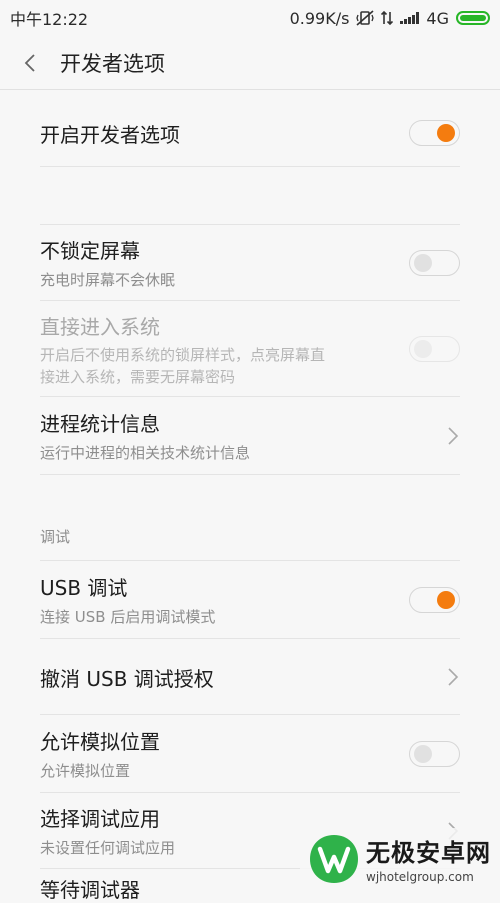 Image resolution: width=500 pixels, height=903 pixels. What do you see at coordinates (128, 617) in the screenshot?
I see `usb-debug-summary: 连接 USB 后启用调试模式` at bounding box center [128, 617].